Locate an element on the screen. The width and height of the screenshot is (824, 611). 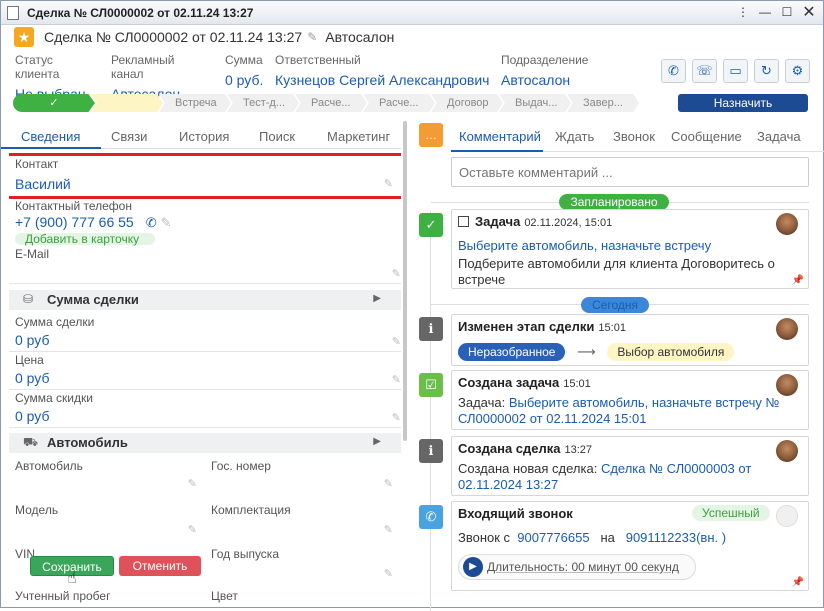
phone-value: +7 (900) 777 66 55 is located at coordinates (74, 222).